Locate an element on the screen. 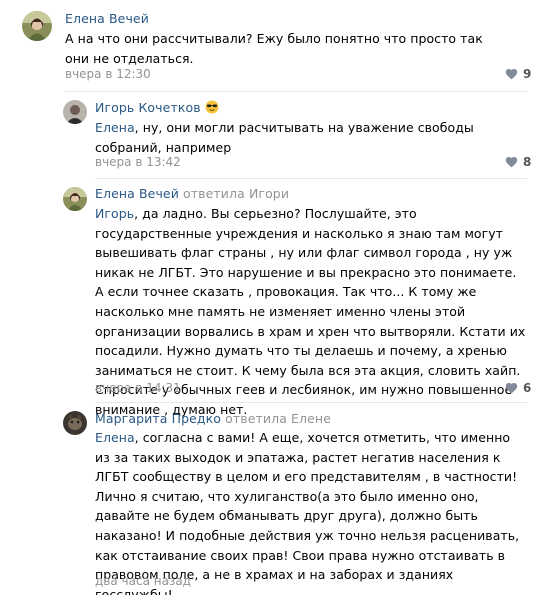  like-count: 8 is located at coordinates (527, 162).